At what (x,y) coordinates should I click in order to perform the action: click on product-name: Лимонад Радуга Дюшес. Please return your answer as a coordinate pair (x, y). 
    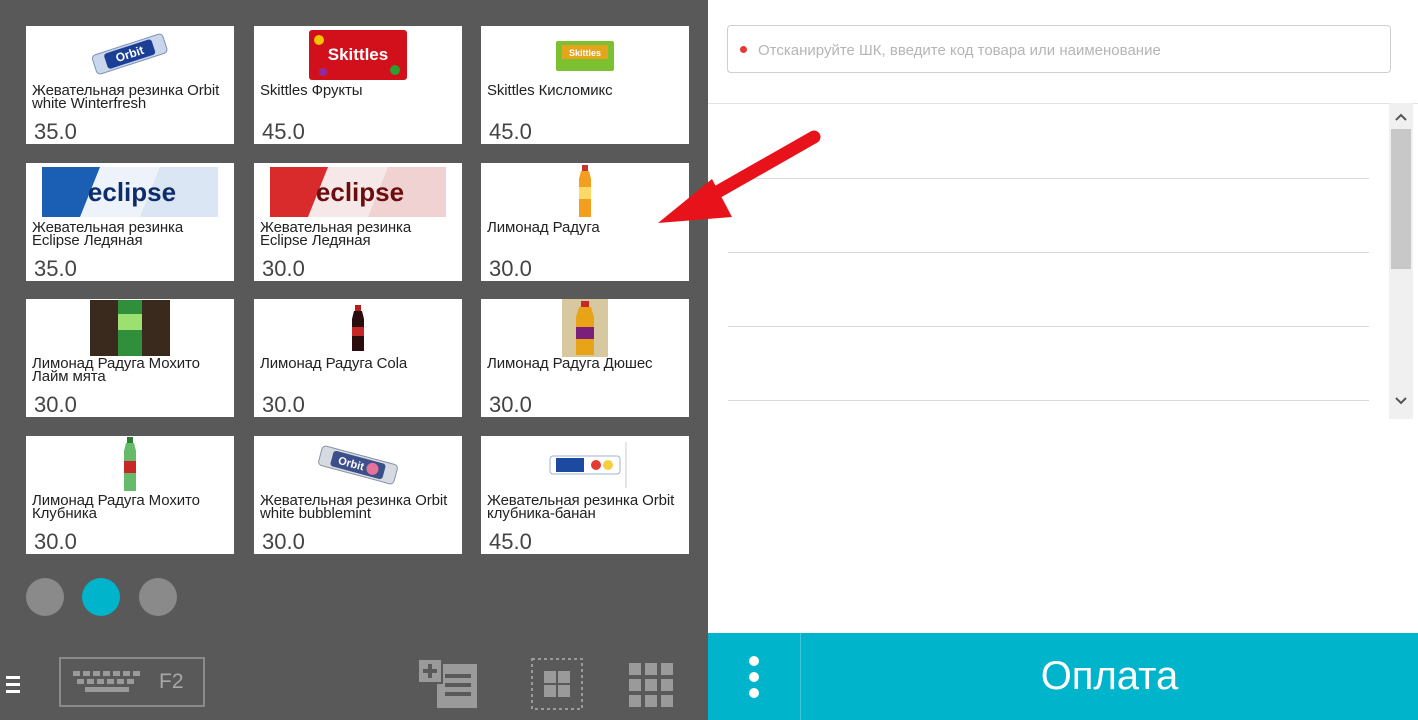
    Looking at the image, I should click on (570, 363).